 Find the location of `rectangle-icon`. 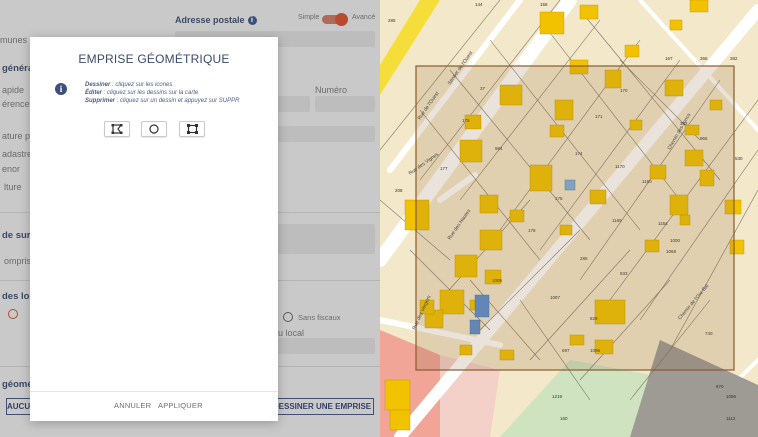

rectangle-icon is located at coordinates (192, 129).